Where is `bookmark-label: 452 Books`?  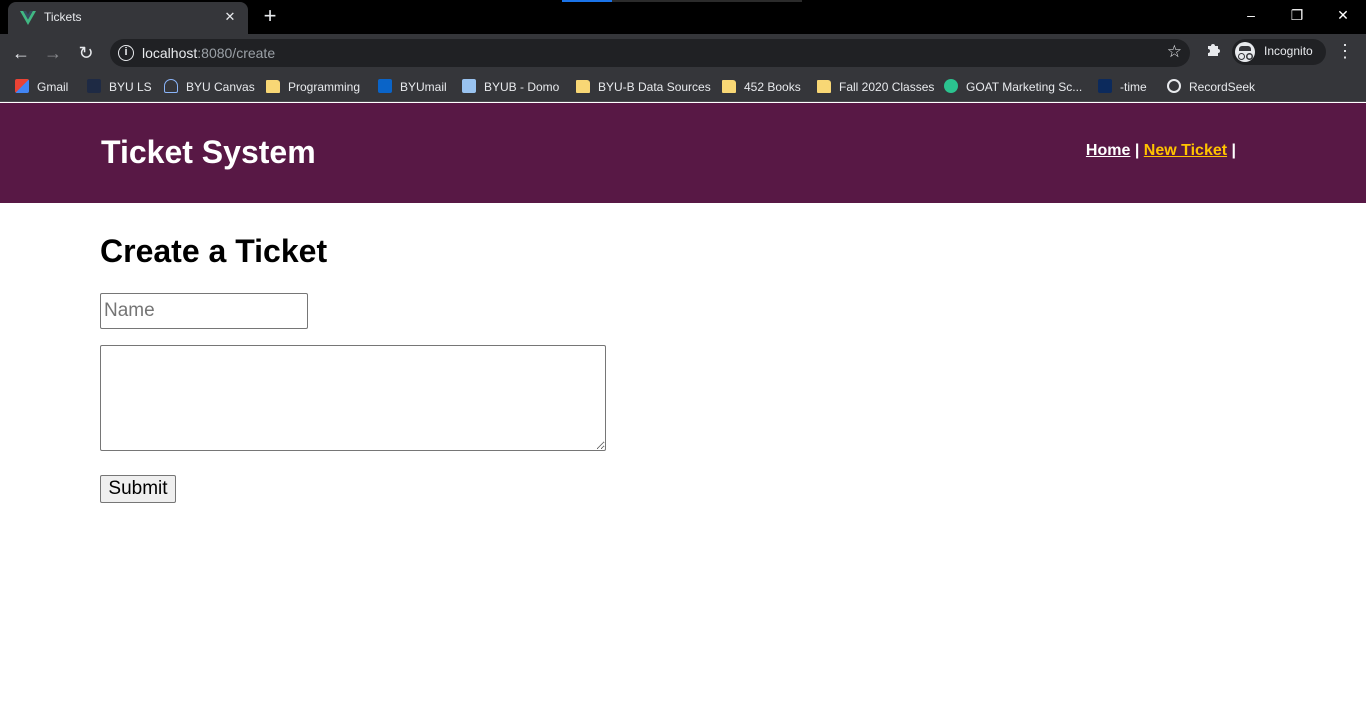 bookmark-label: 452 Books is located at coordinates (772, 87).